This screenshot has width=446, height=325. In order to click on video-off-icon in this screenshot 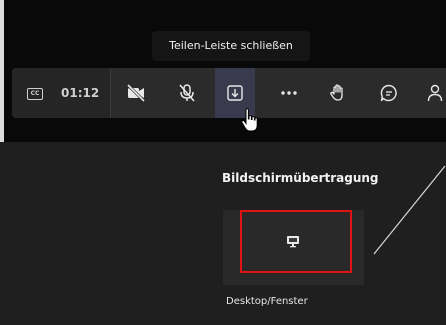, I will do `click(136, 93)`.